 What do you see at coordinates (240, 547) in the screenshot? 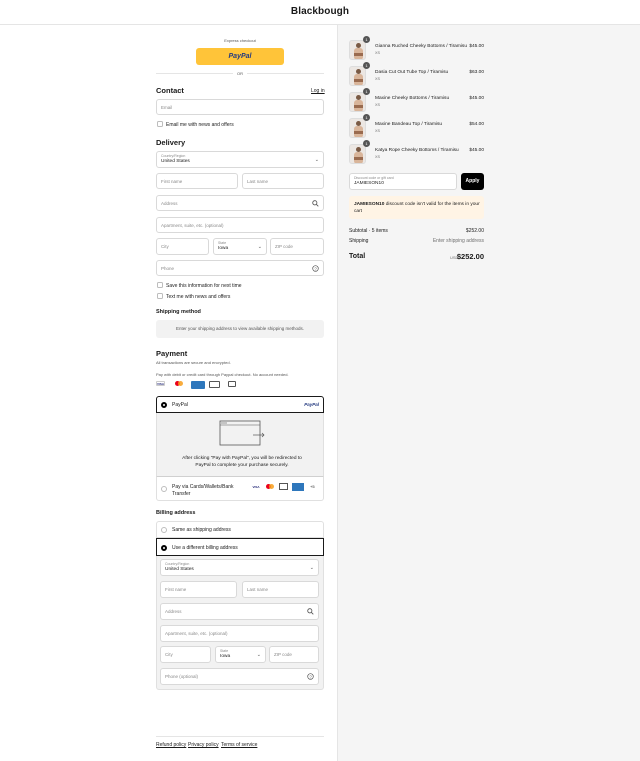
I see `billing-different-option: Use a different billing address` at bounding box center [240, 547].